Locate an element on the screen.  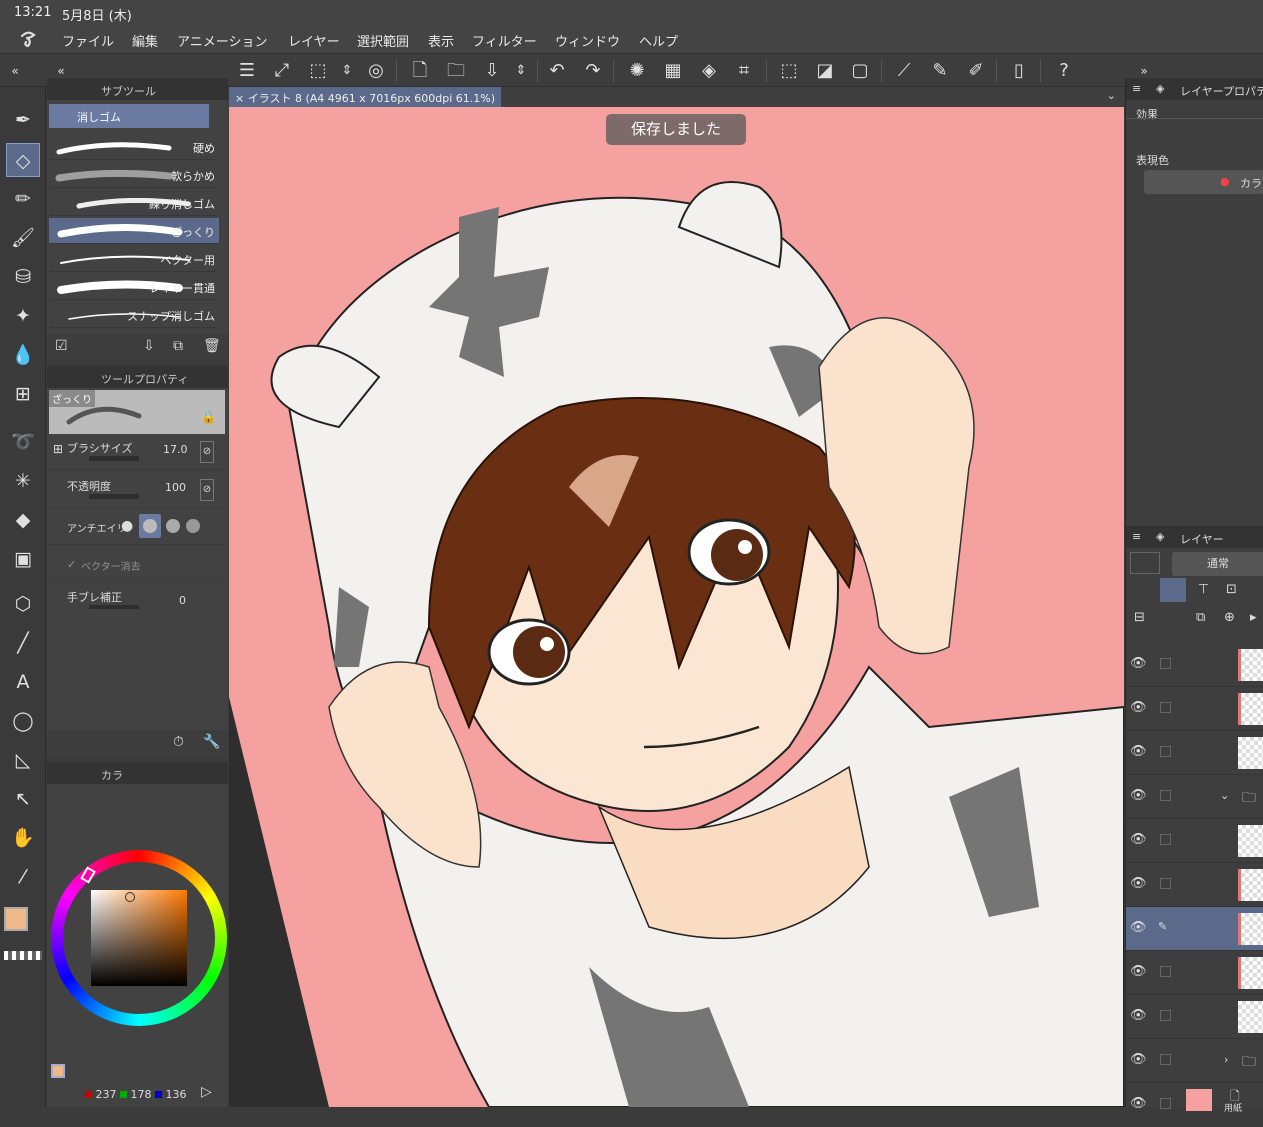
opacity-row: 不透明度 100 ⊘ is located at coordinates (137, 490).